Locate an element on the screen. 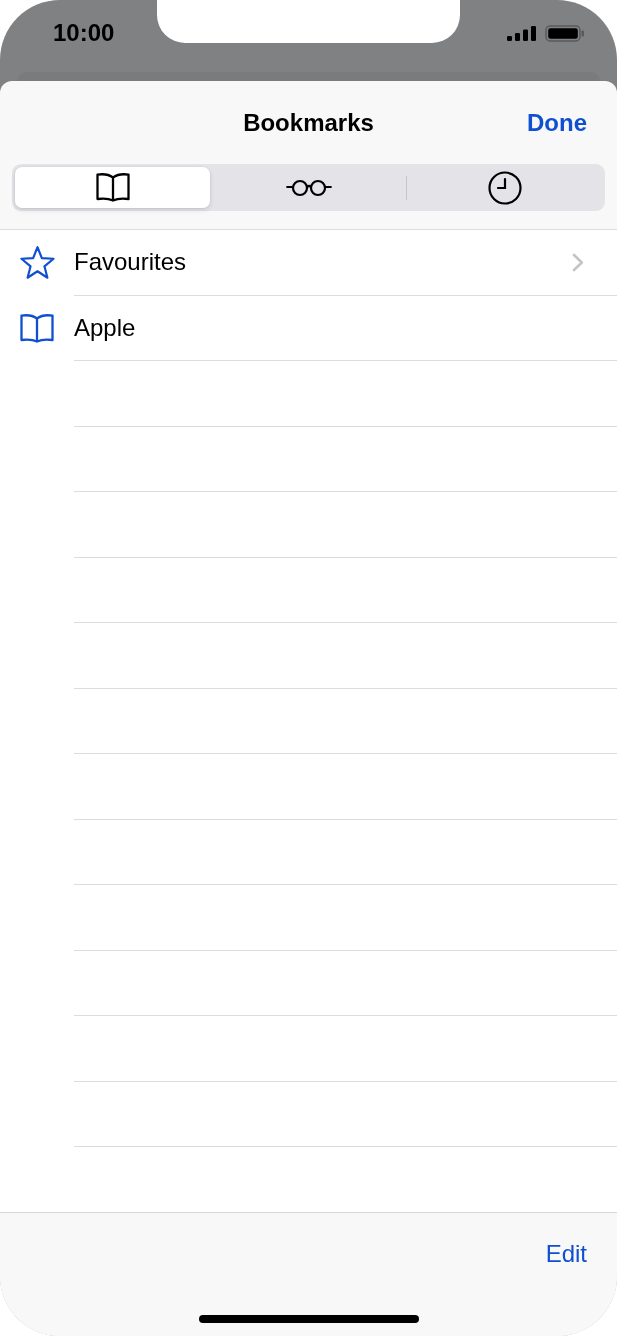 The image size is (617, 1336). status-time: 10:00 is located at coordinates (84, 33).